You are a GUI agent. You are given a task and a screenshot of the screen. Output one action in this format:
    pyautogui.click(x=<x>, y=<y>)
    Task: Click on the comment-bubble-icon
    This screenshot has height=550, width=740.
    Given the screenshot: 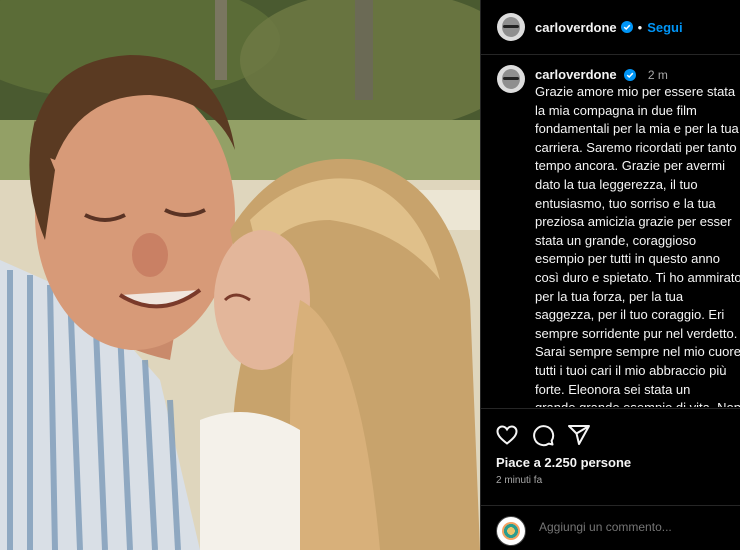 What is the action you would take?
    pyautogui.click(x=543, y=435)
    